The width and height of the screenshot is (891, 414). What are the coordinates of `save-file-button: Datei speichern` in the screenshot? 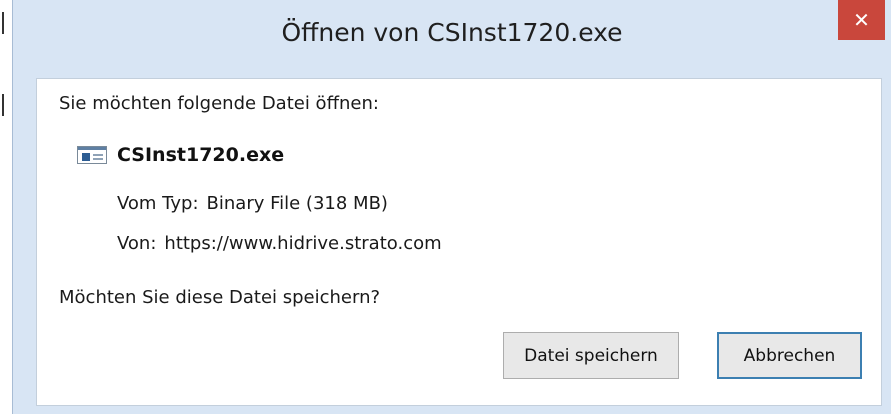 It's located at (591, 355).